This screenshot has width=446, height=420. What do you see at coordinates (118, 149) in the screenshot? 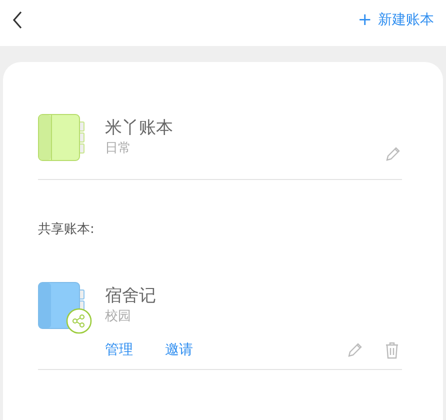
I see `book-category: 日常` at bounding box center [118, 149].